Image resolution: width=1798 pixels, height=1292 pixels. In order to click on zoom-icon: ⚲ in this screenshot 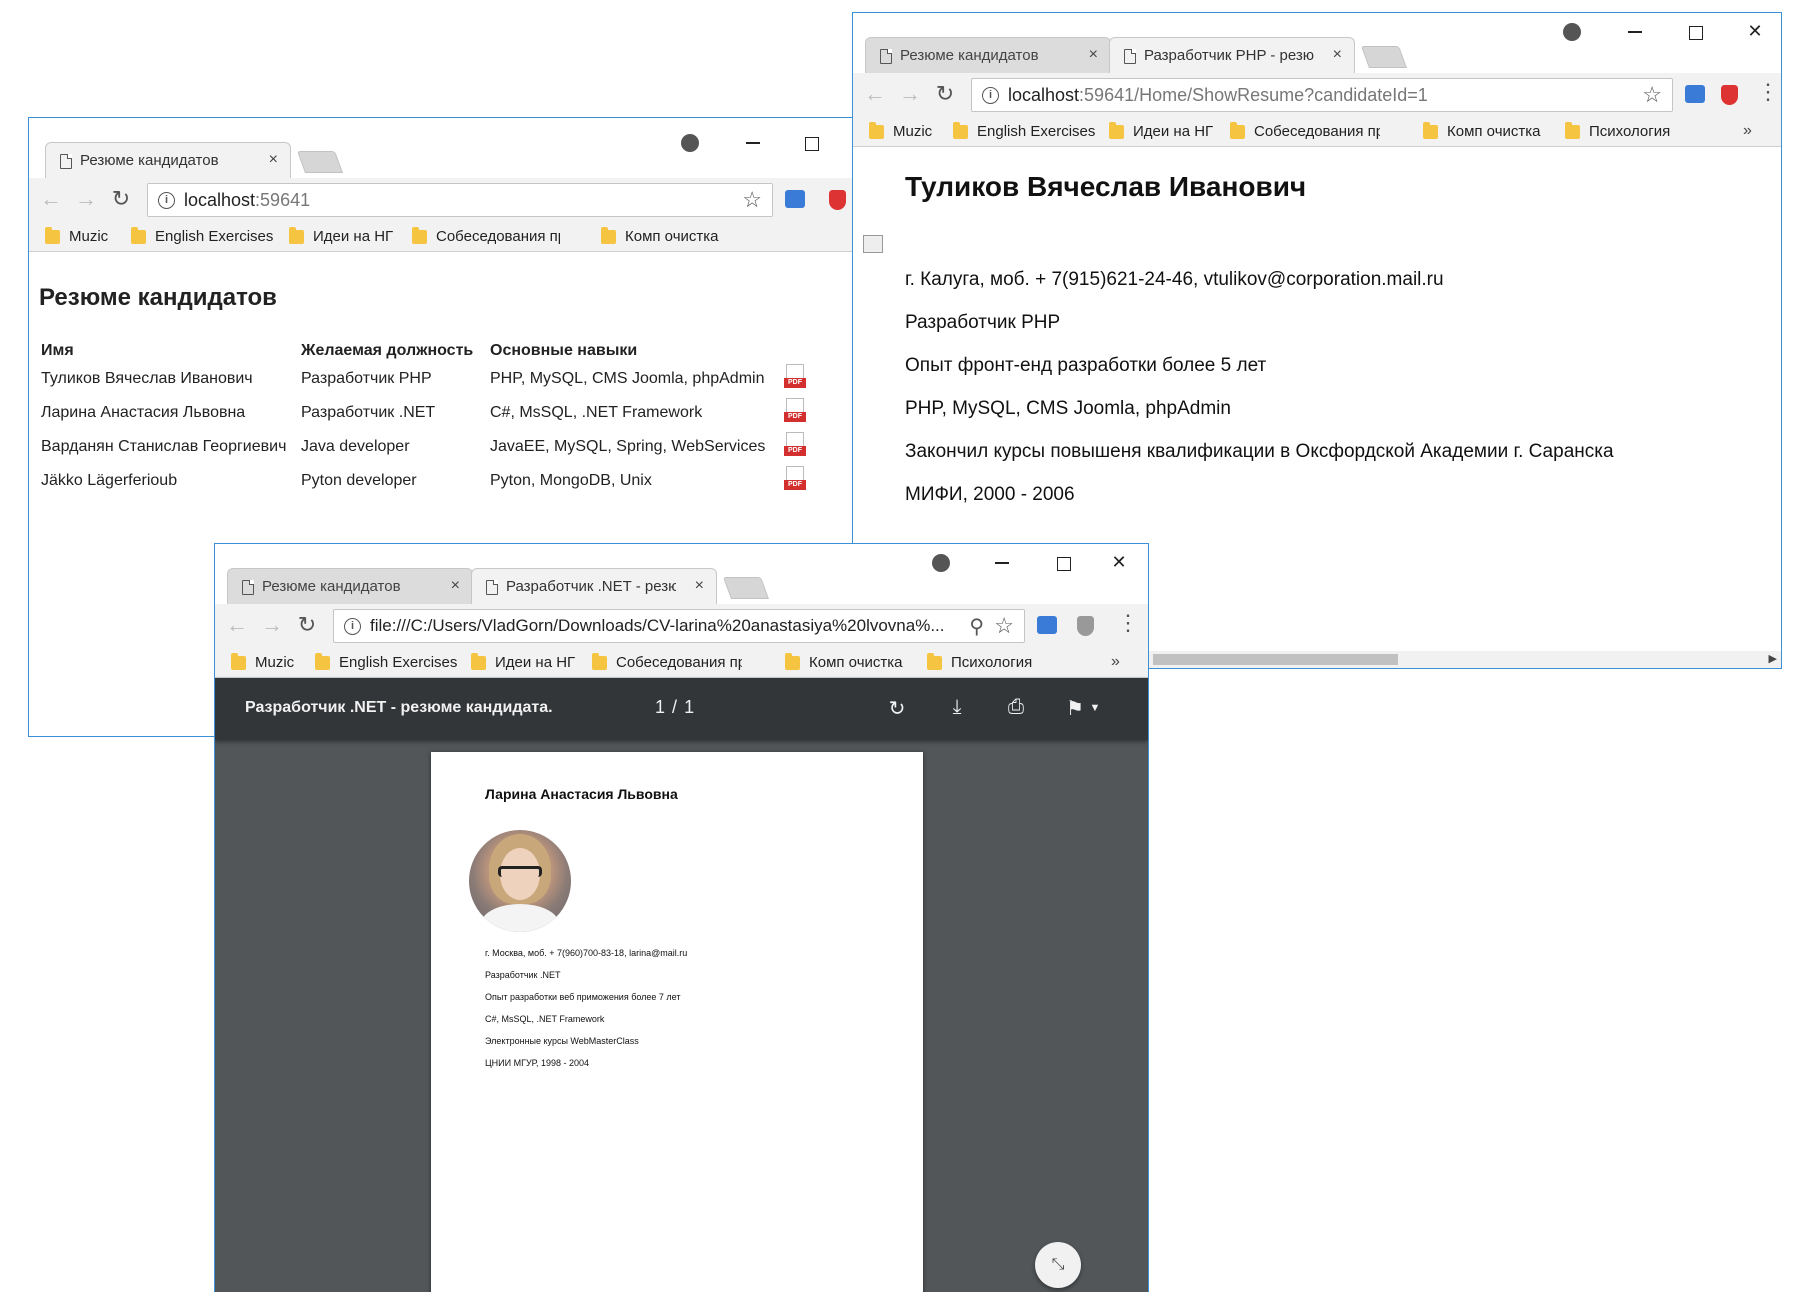, I will do `click(976, 626)`.